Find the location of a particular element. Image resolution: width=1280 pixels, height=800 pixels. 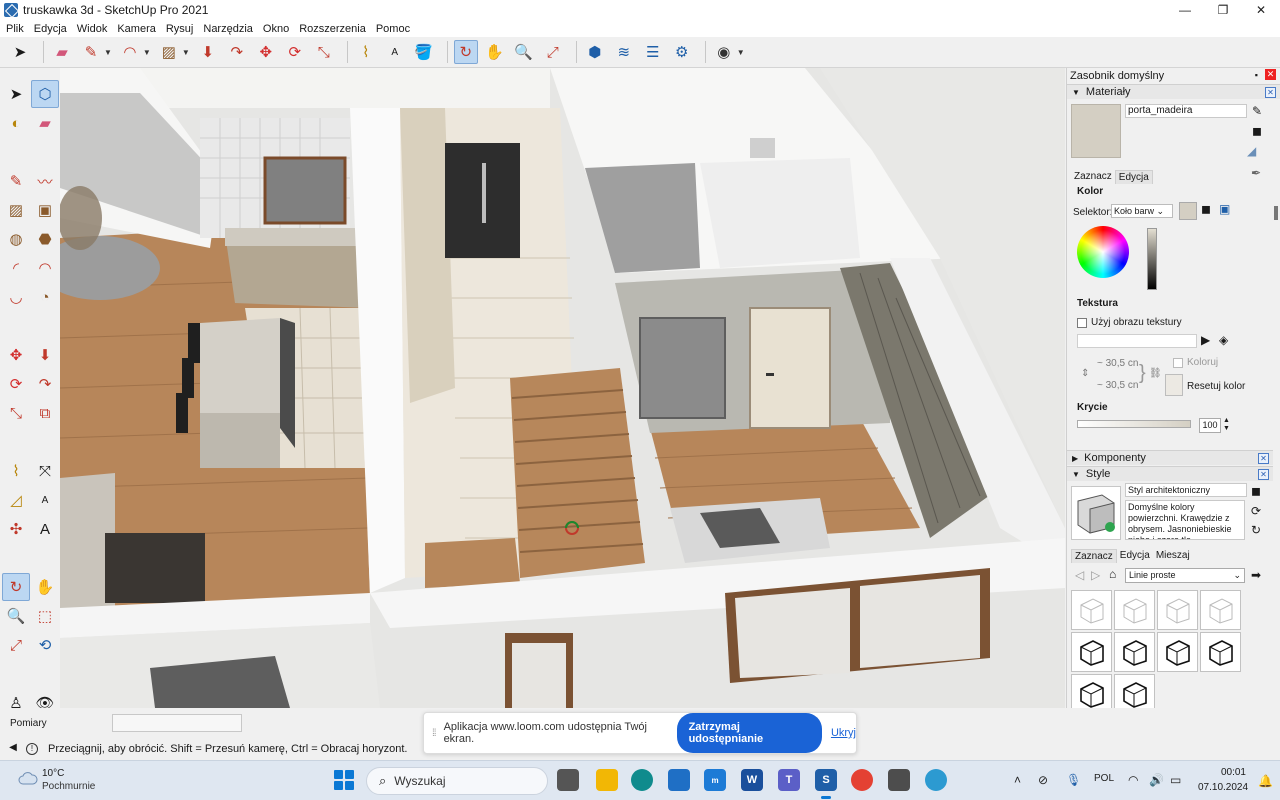

axes-icon: ✣ is located at coordinates (16, 529).